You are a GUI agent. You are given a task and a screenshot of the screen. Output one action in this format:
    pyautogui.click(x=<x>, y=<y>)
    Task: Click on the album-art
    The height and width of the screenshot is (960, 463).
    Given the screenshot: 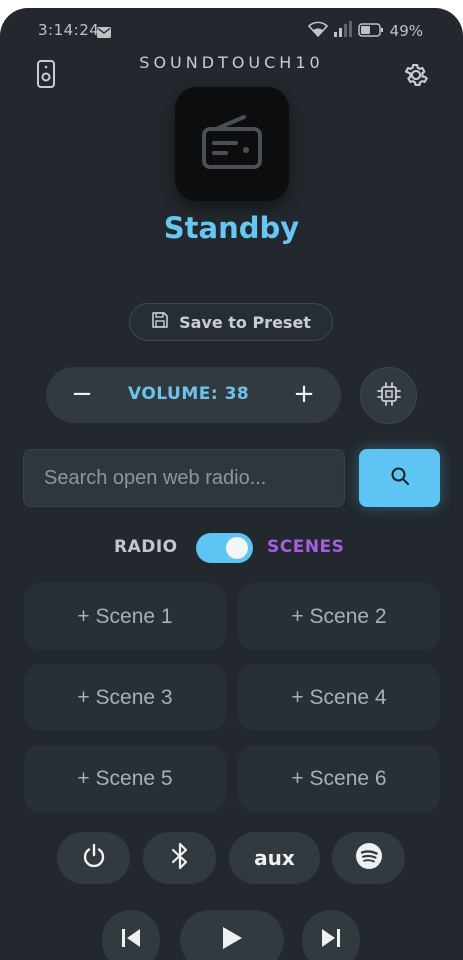 What is the action you would take?
    pyautogui.click(x=232, y=144)
    